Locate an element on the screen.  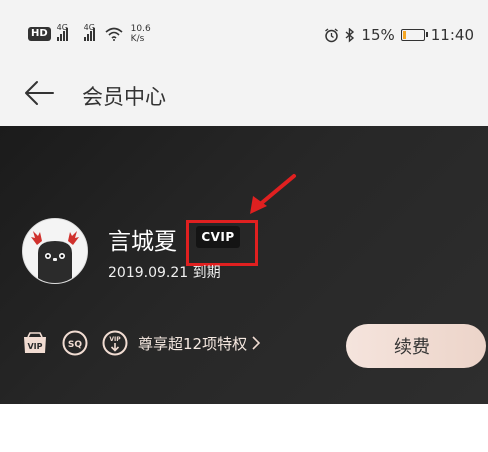
speed-unit: K/s is located at coordinates (137, 39).